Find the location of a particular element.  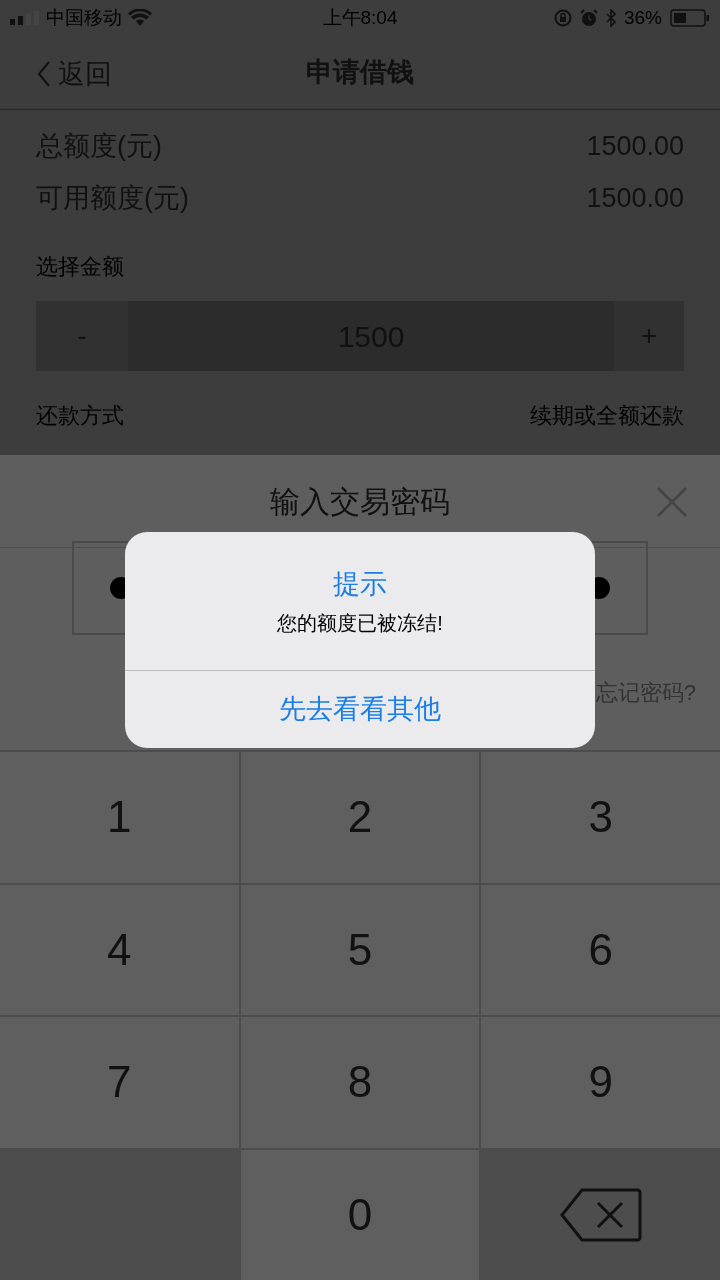

wifi-icon is located at coordinates (140, 18).